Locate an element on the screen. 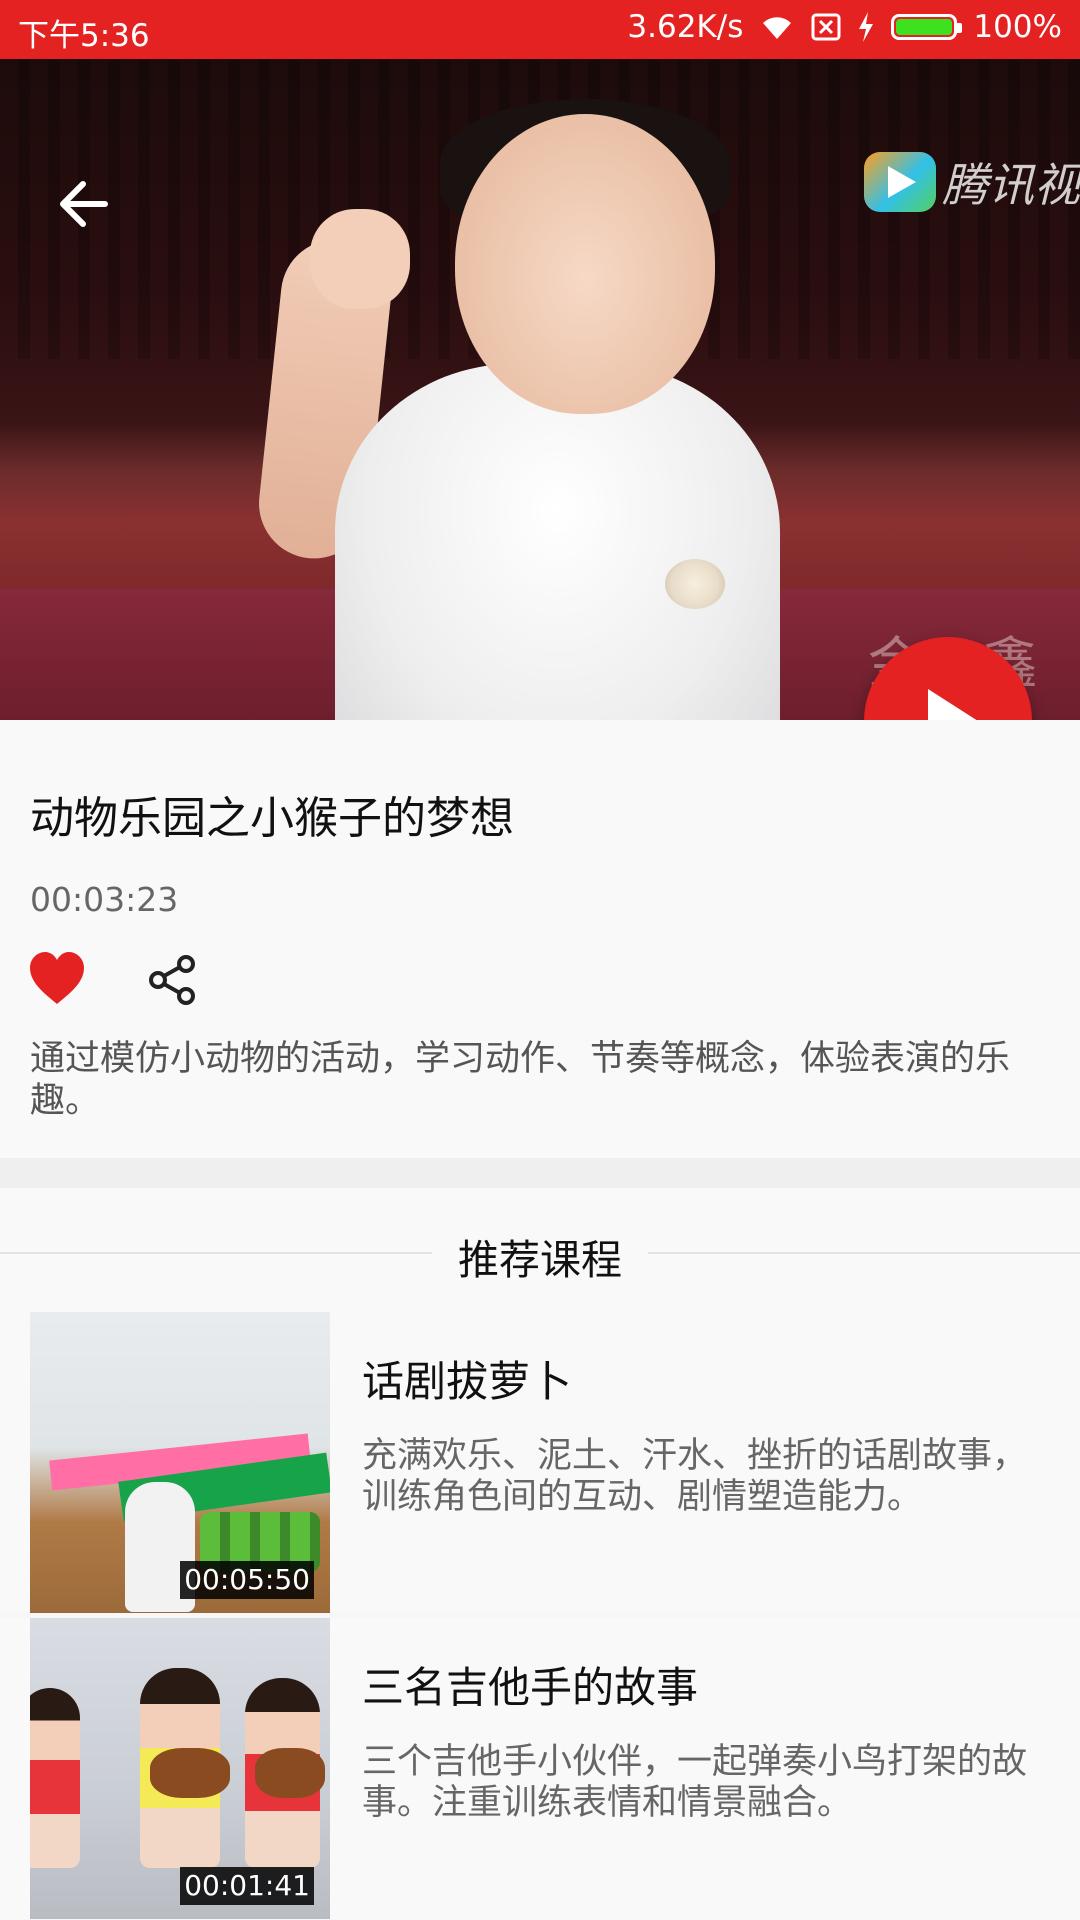 This screenshot has width=1080, height=1920. share-icon is located at coordinates (172, 980).